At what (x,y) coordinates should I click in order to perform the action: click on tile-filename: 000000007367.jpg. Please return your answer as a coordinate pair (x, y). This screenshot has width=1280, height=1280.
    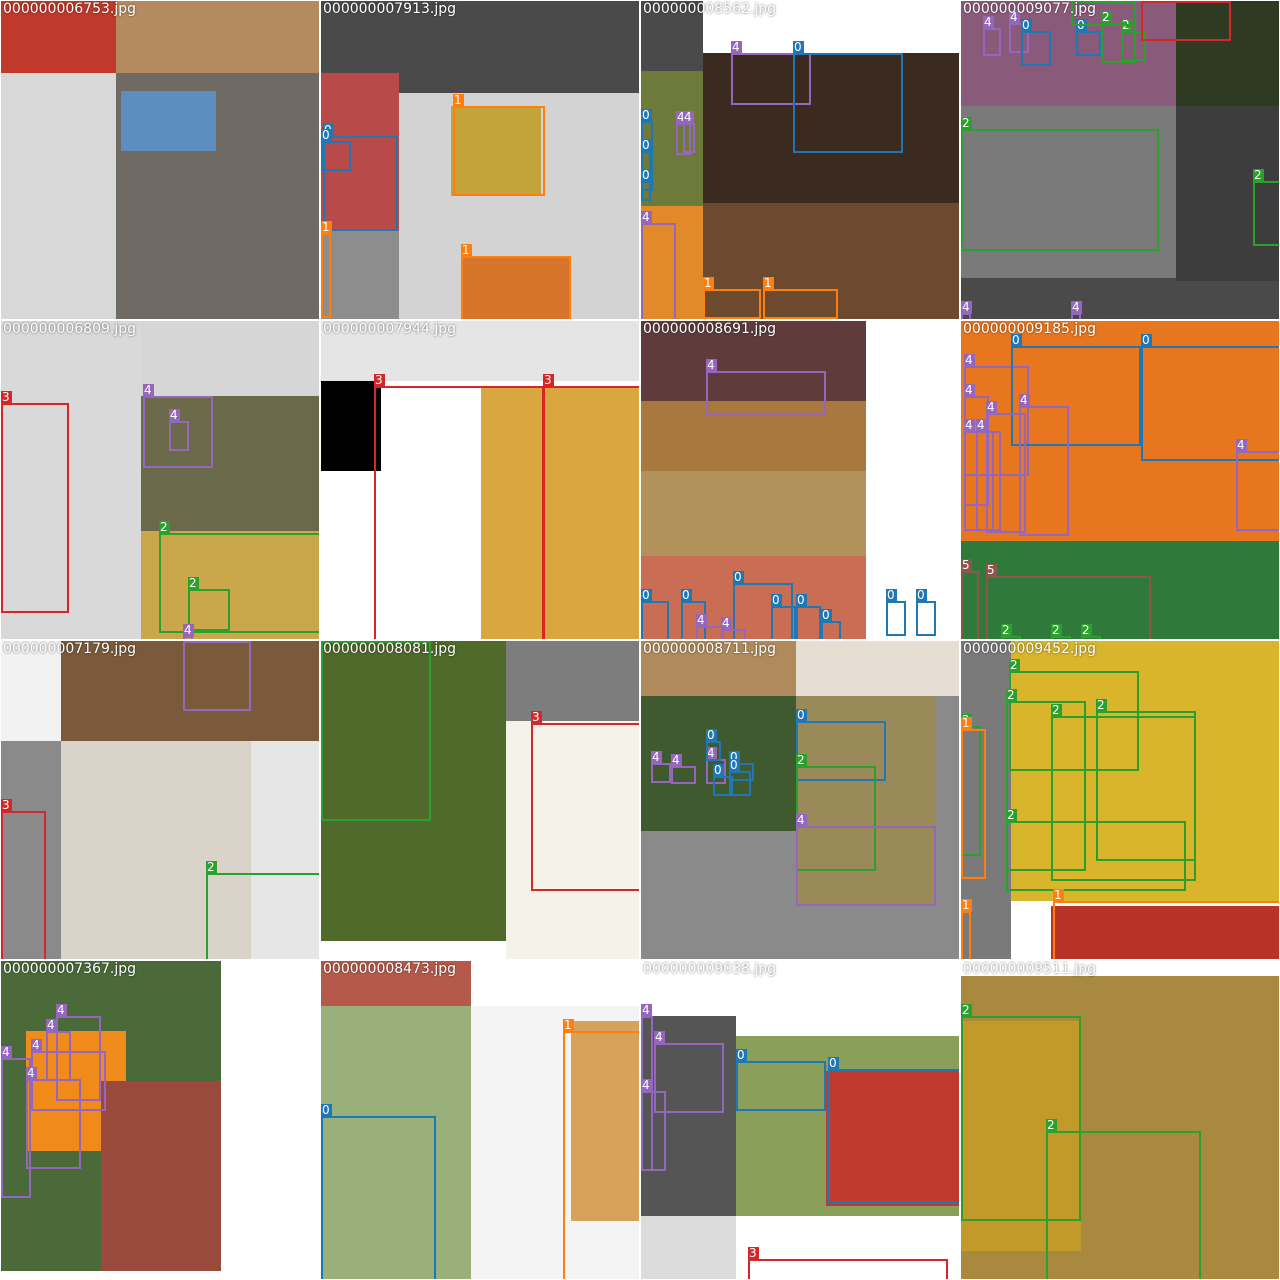
    Looking at the image, I should click on (69, 969).